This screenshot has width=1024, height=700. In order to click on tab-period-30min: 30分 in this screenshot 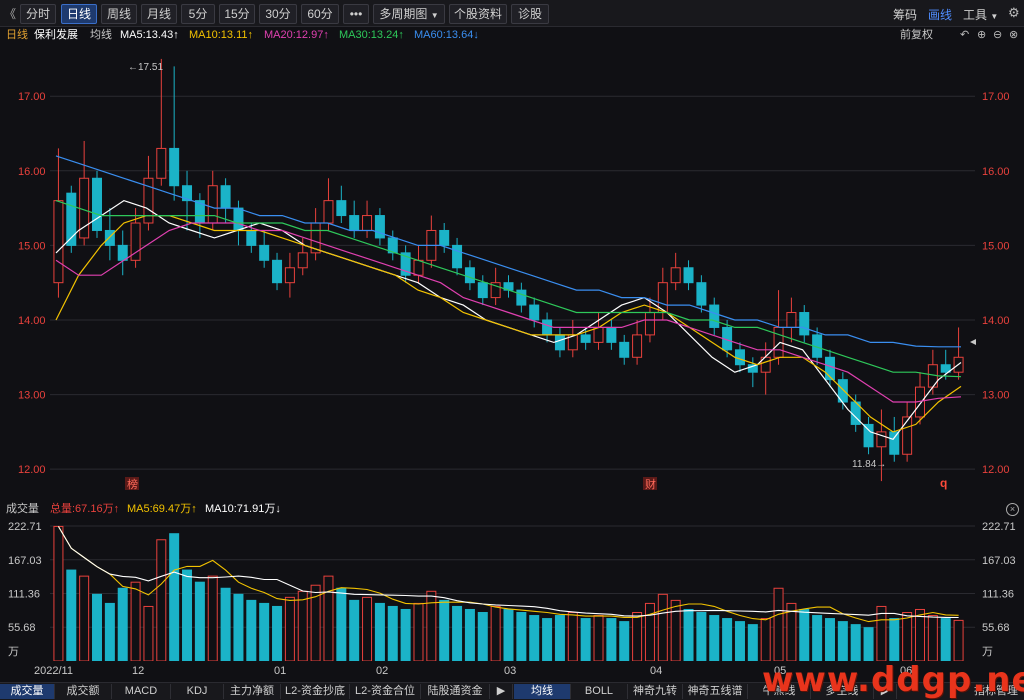, I will do `click(278, 14)`.